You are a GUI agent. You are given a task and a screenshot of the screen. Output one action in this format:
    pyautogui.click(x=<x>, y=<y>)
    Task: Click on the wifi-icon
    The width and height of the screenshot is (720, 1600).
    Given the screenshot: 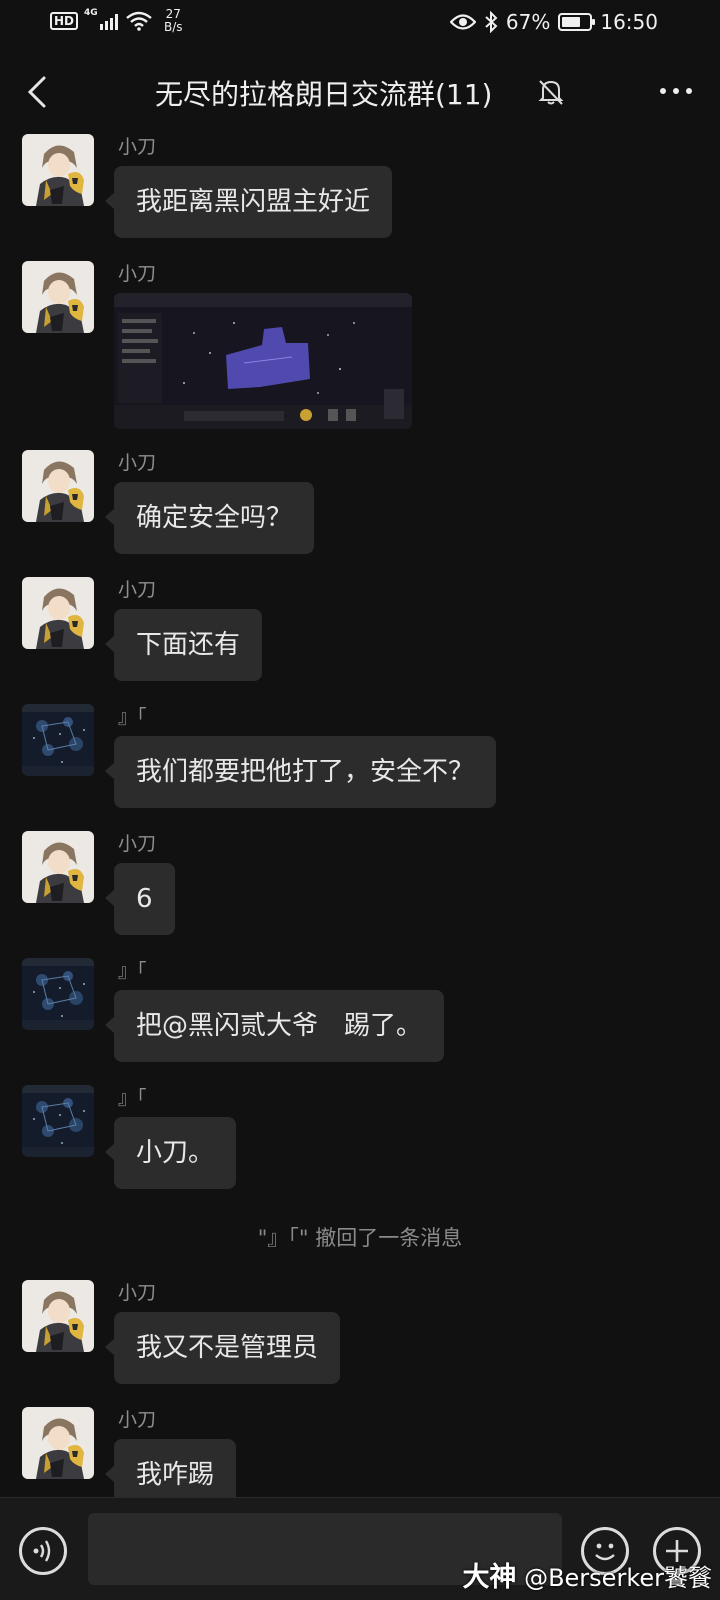 What is the action you would take?
    pyautogui.click(x=139, y=21)
    